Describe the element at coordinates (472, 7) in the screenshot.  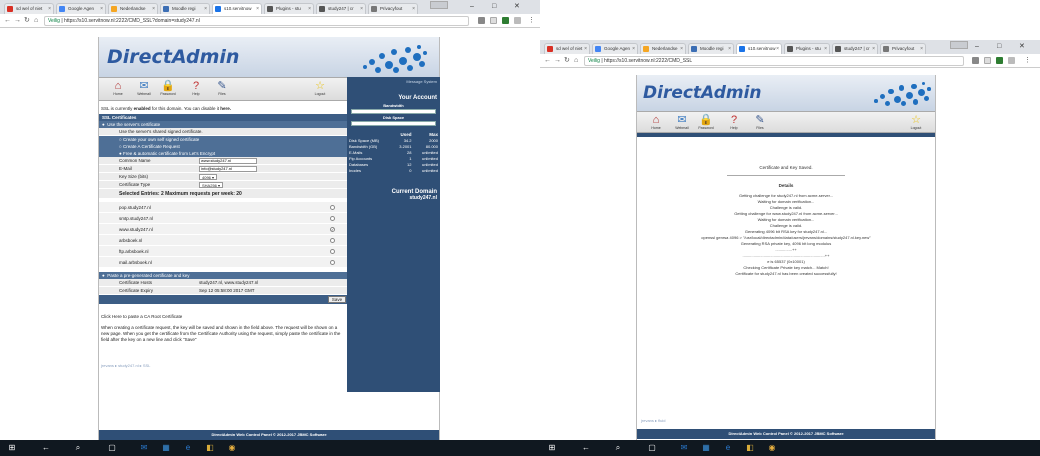
I see `minimize-button: –` at that location.